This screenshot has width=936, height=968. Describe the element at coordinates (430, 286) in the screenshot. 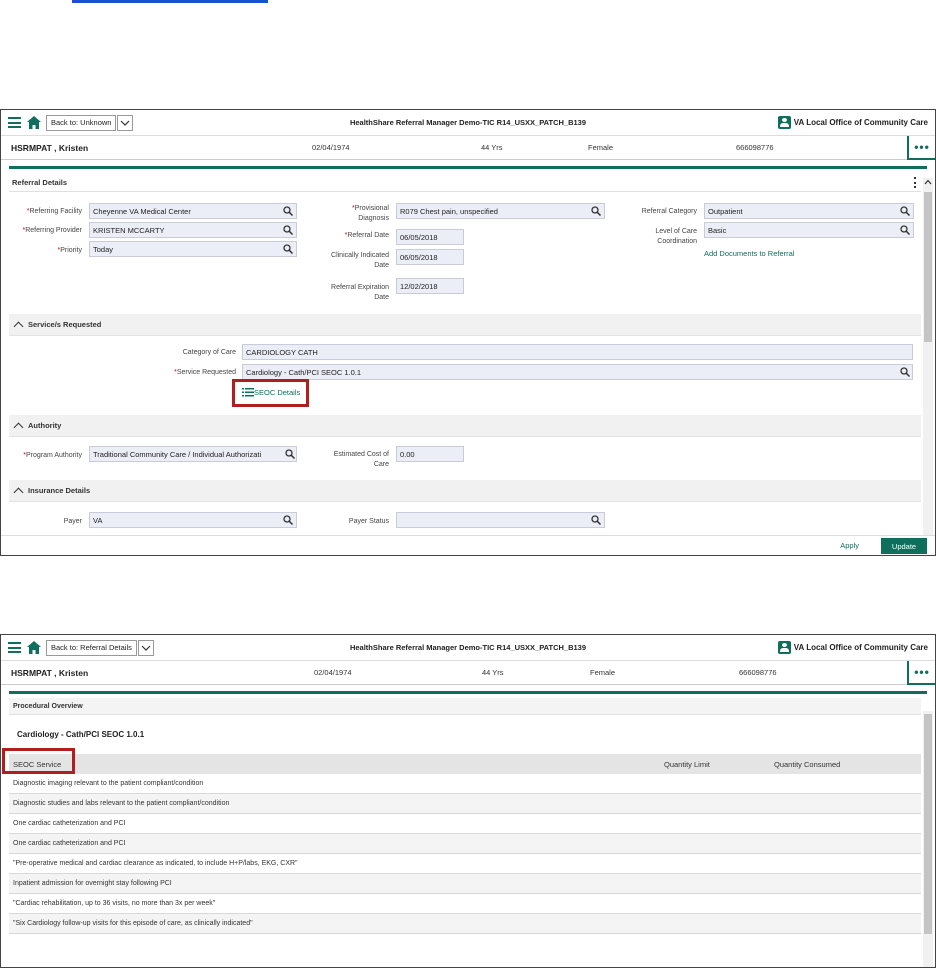

I see `referral-expiration-date-field: 12/02/2018` at that location.